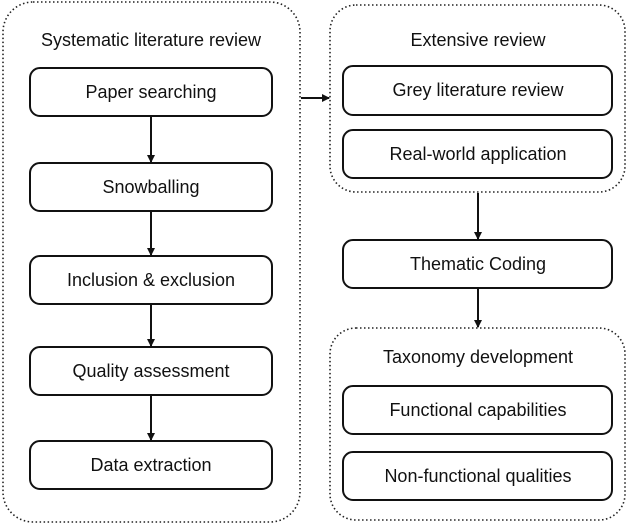 This screenshot has width=628, height=524. I want to click on real-world-application-label: Real-world application, so click(477, 154).